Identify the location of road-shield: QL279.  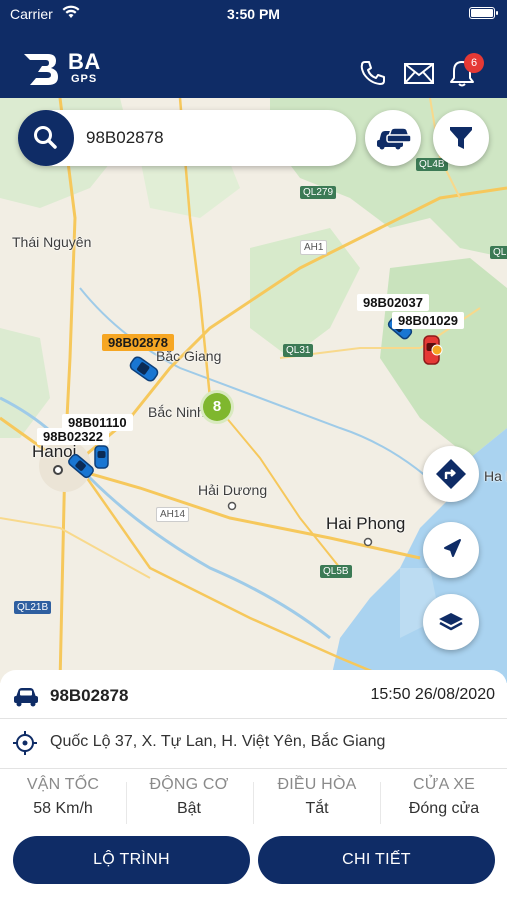
(318, 192).